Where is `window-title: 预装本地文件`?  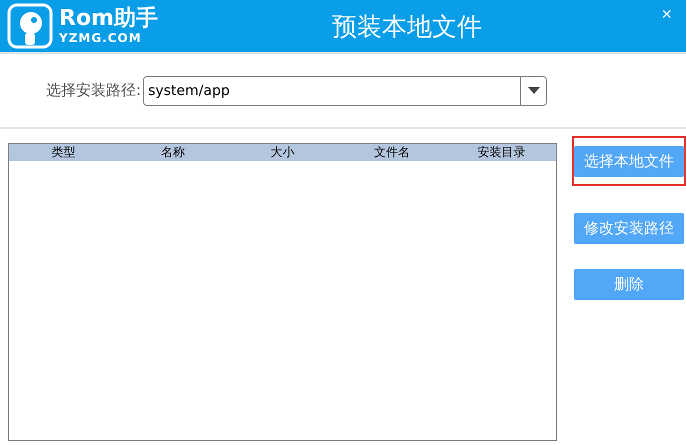 window-title: 预装本地文件 is located at coordinates (407, 26).